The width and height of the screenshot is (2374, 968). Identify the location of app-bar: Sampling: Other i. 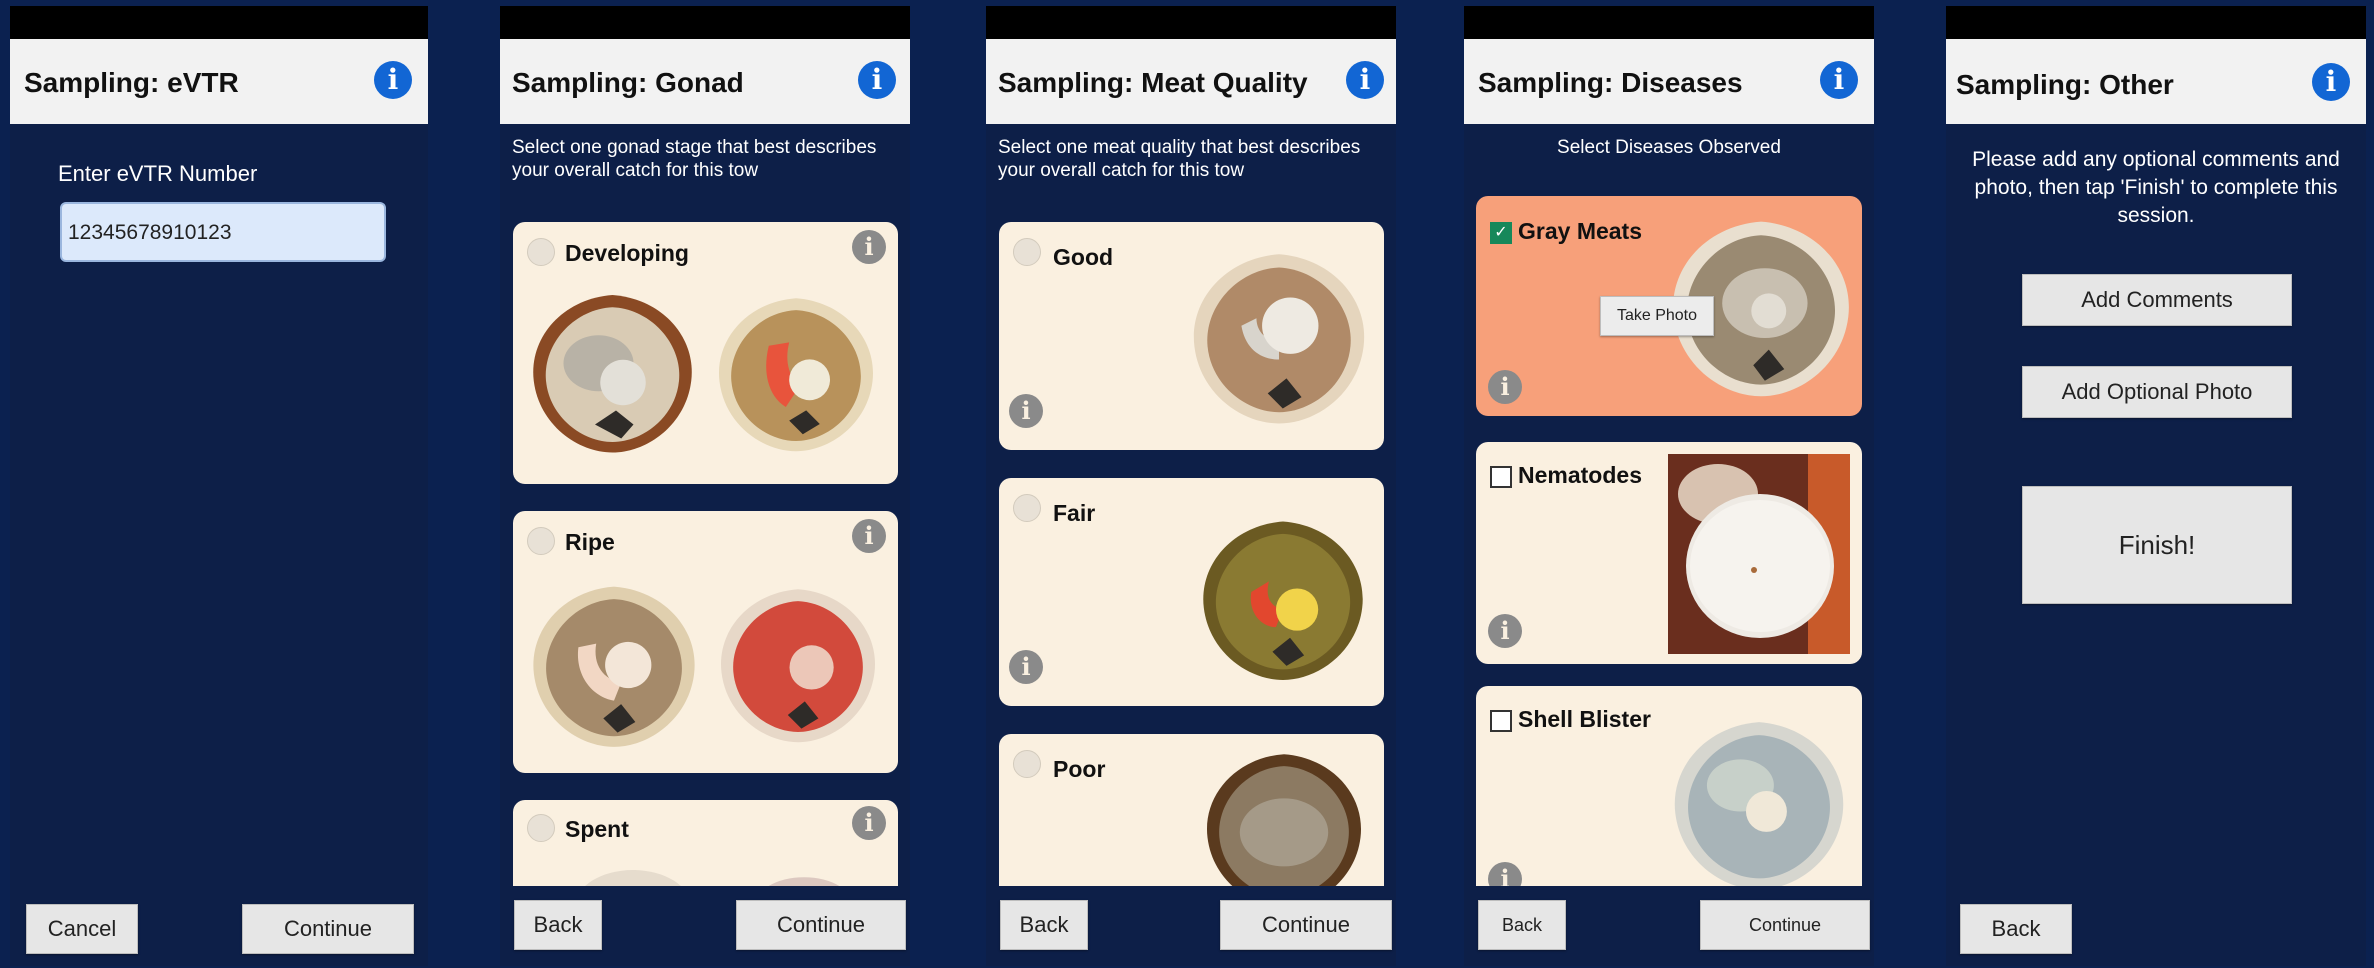
(2156, 81).